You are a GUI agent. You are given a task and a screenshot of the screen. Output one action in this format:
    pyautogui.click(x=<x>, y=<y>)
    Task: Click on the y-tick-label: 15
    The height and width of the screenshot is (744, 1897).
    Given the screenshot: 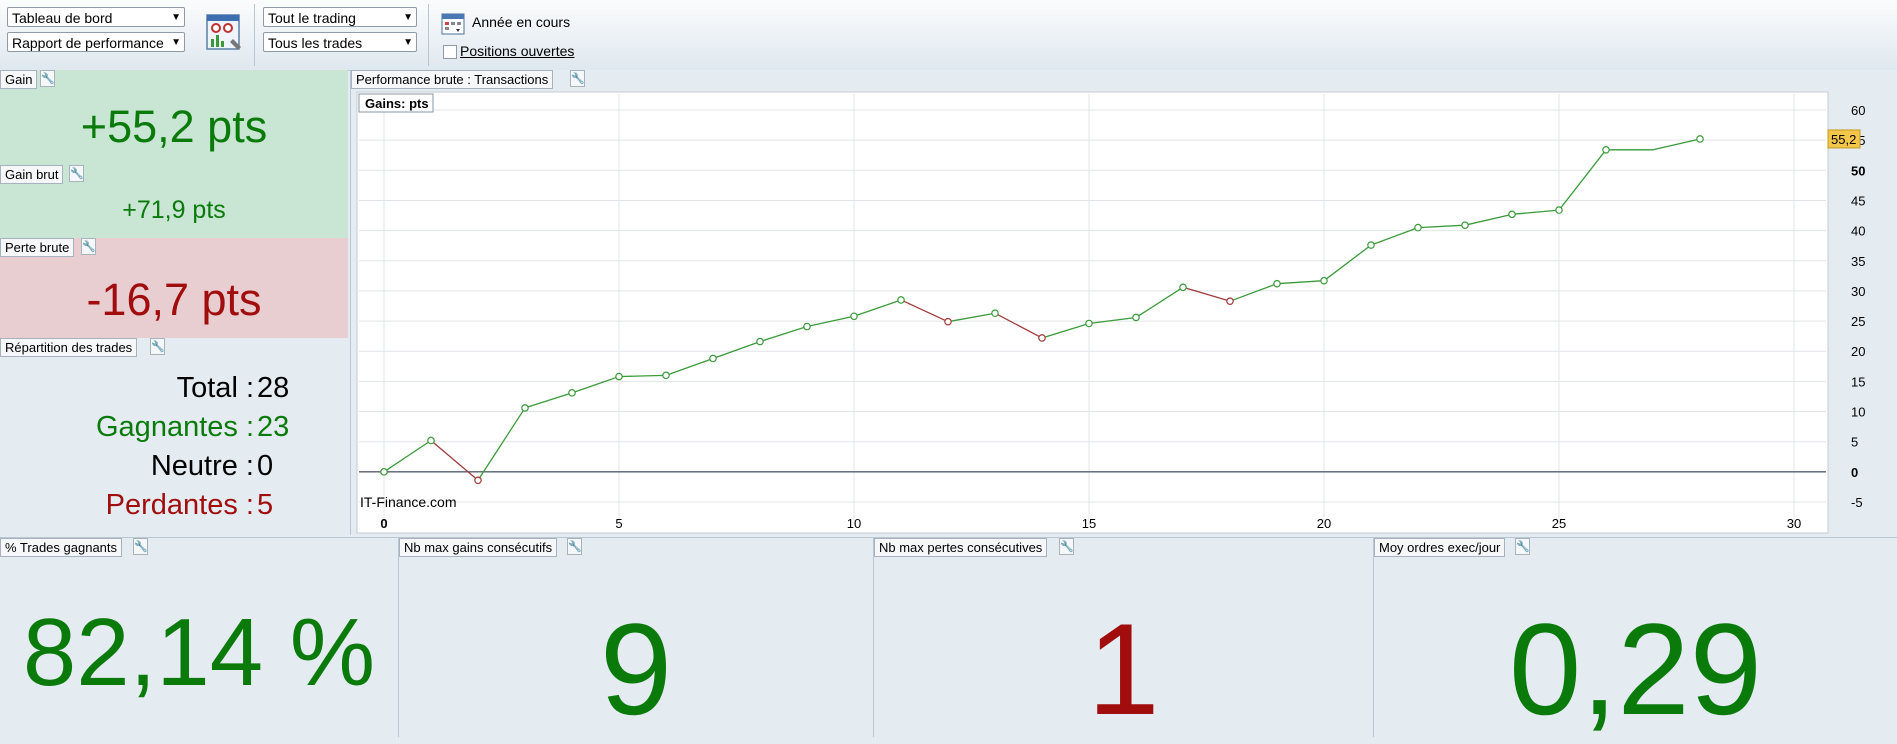 What is the action you would take?
    pyautogui.click(x=1858, y=381)
    